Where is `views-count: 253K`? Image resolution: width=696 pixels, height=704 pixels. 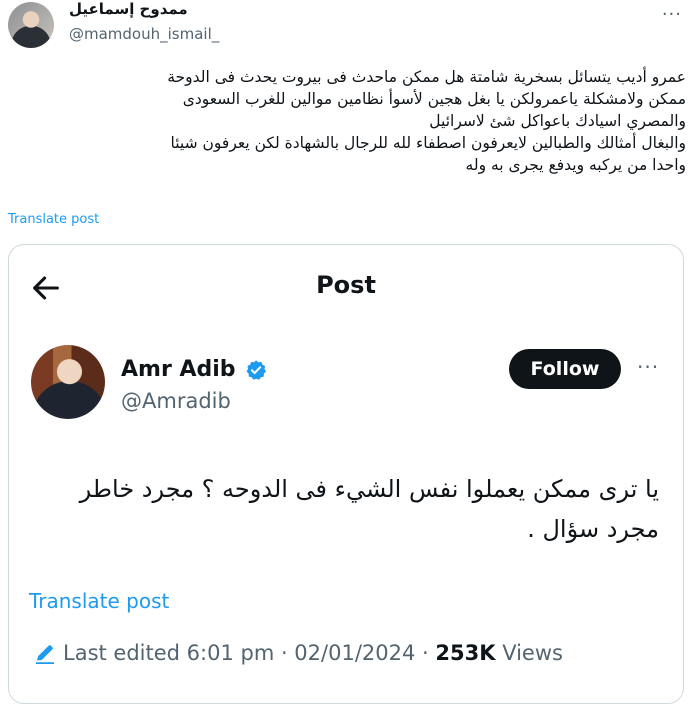
views-count: 253K is located at coordinates (465, 653).